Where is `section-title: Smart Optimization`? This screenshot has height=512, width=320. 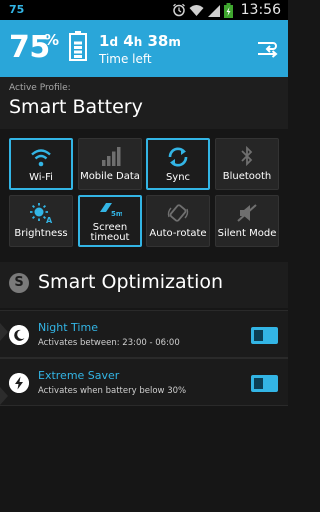 section-title: Smart Optimization is located at coordinates (131, 282).